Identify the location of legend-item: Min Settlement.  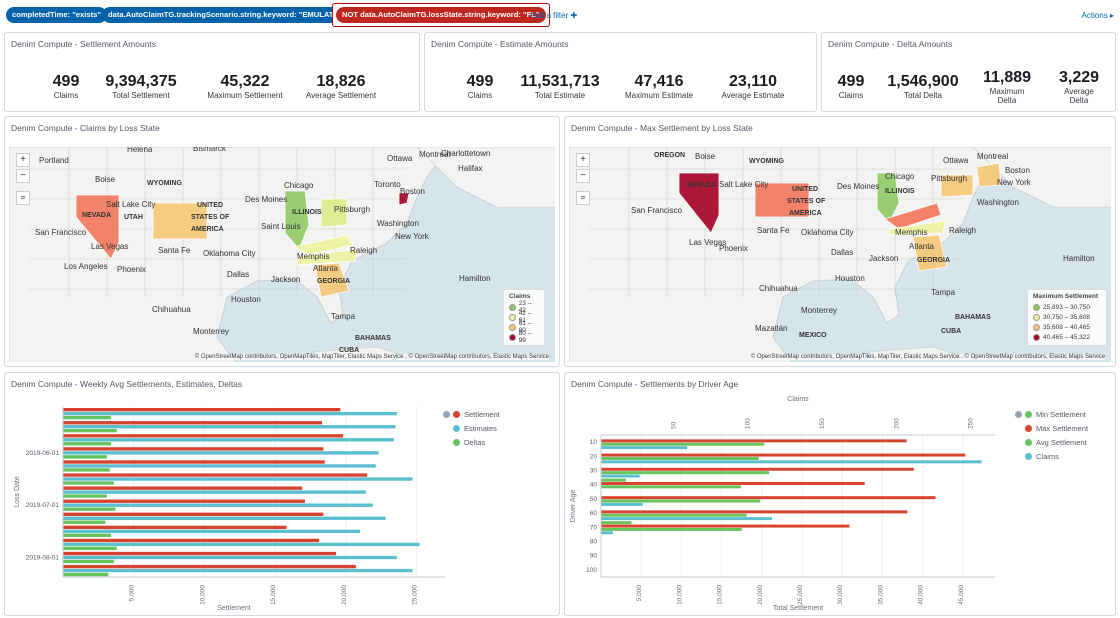
(1056, 414).